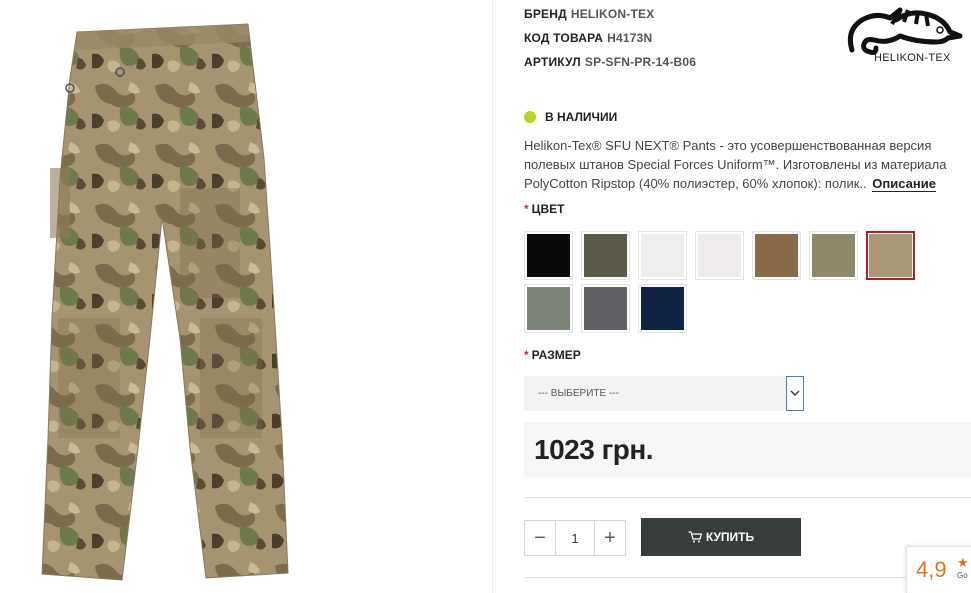 Image resolution: width=971 pixels, height=593 pixels. I want to click on increase-button: +, so click(610, 538).